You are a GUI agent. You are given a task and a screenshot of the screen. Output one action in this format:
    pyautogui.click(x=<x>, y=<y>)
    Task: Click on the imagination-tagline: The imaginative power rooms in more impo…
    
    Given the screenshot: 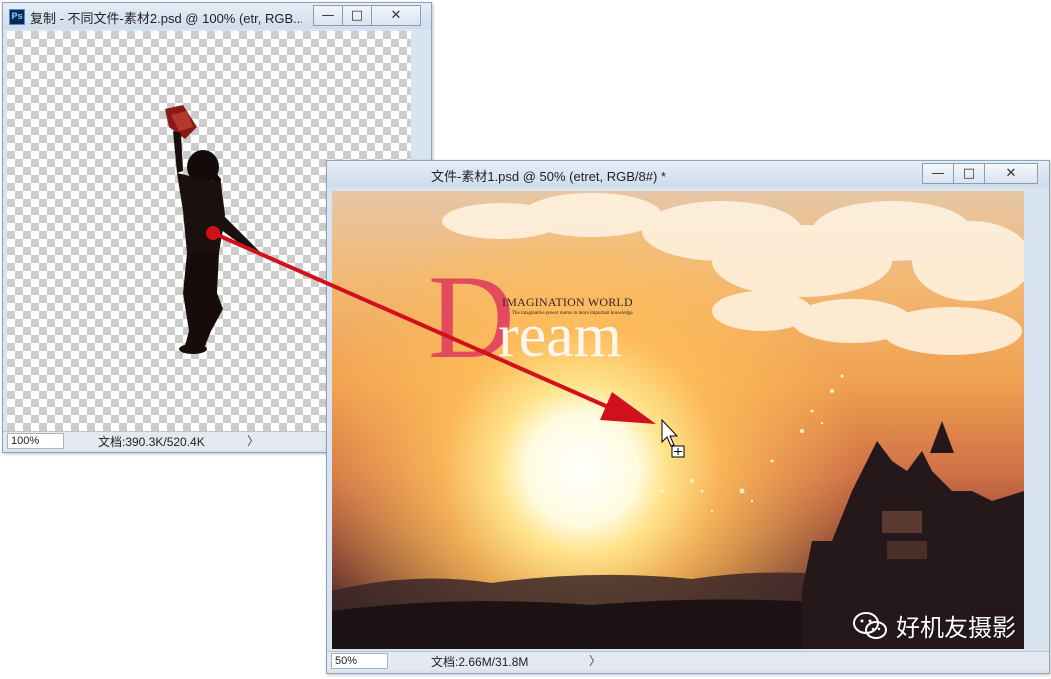 What is the action you would take?
    pyautogui.click(x=572, y=313)
    